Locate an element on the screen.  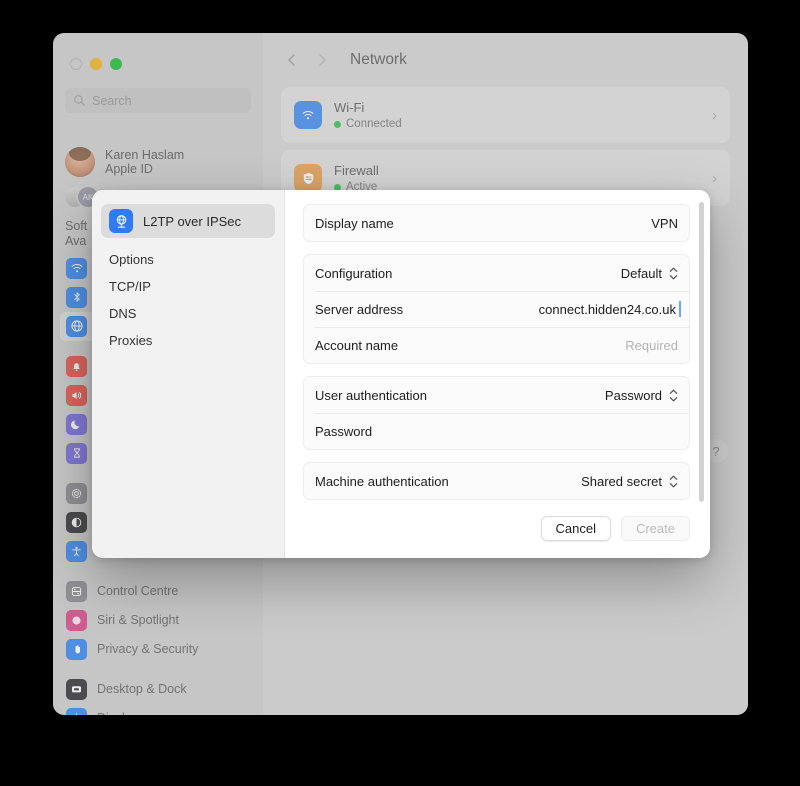
status-dot is located at coordinates (337, 124).